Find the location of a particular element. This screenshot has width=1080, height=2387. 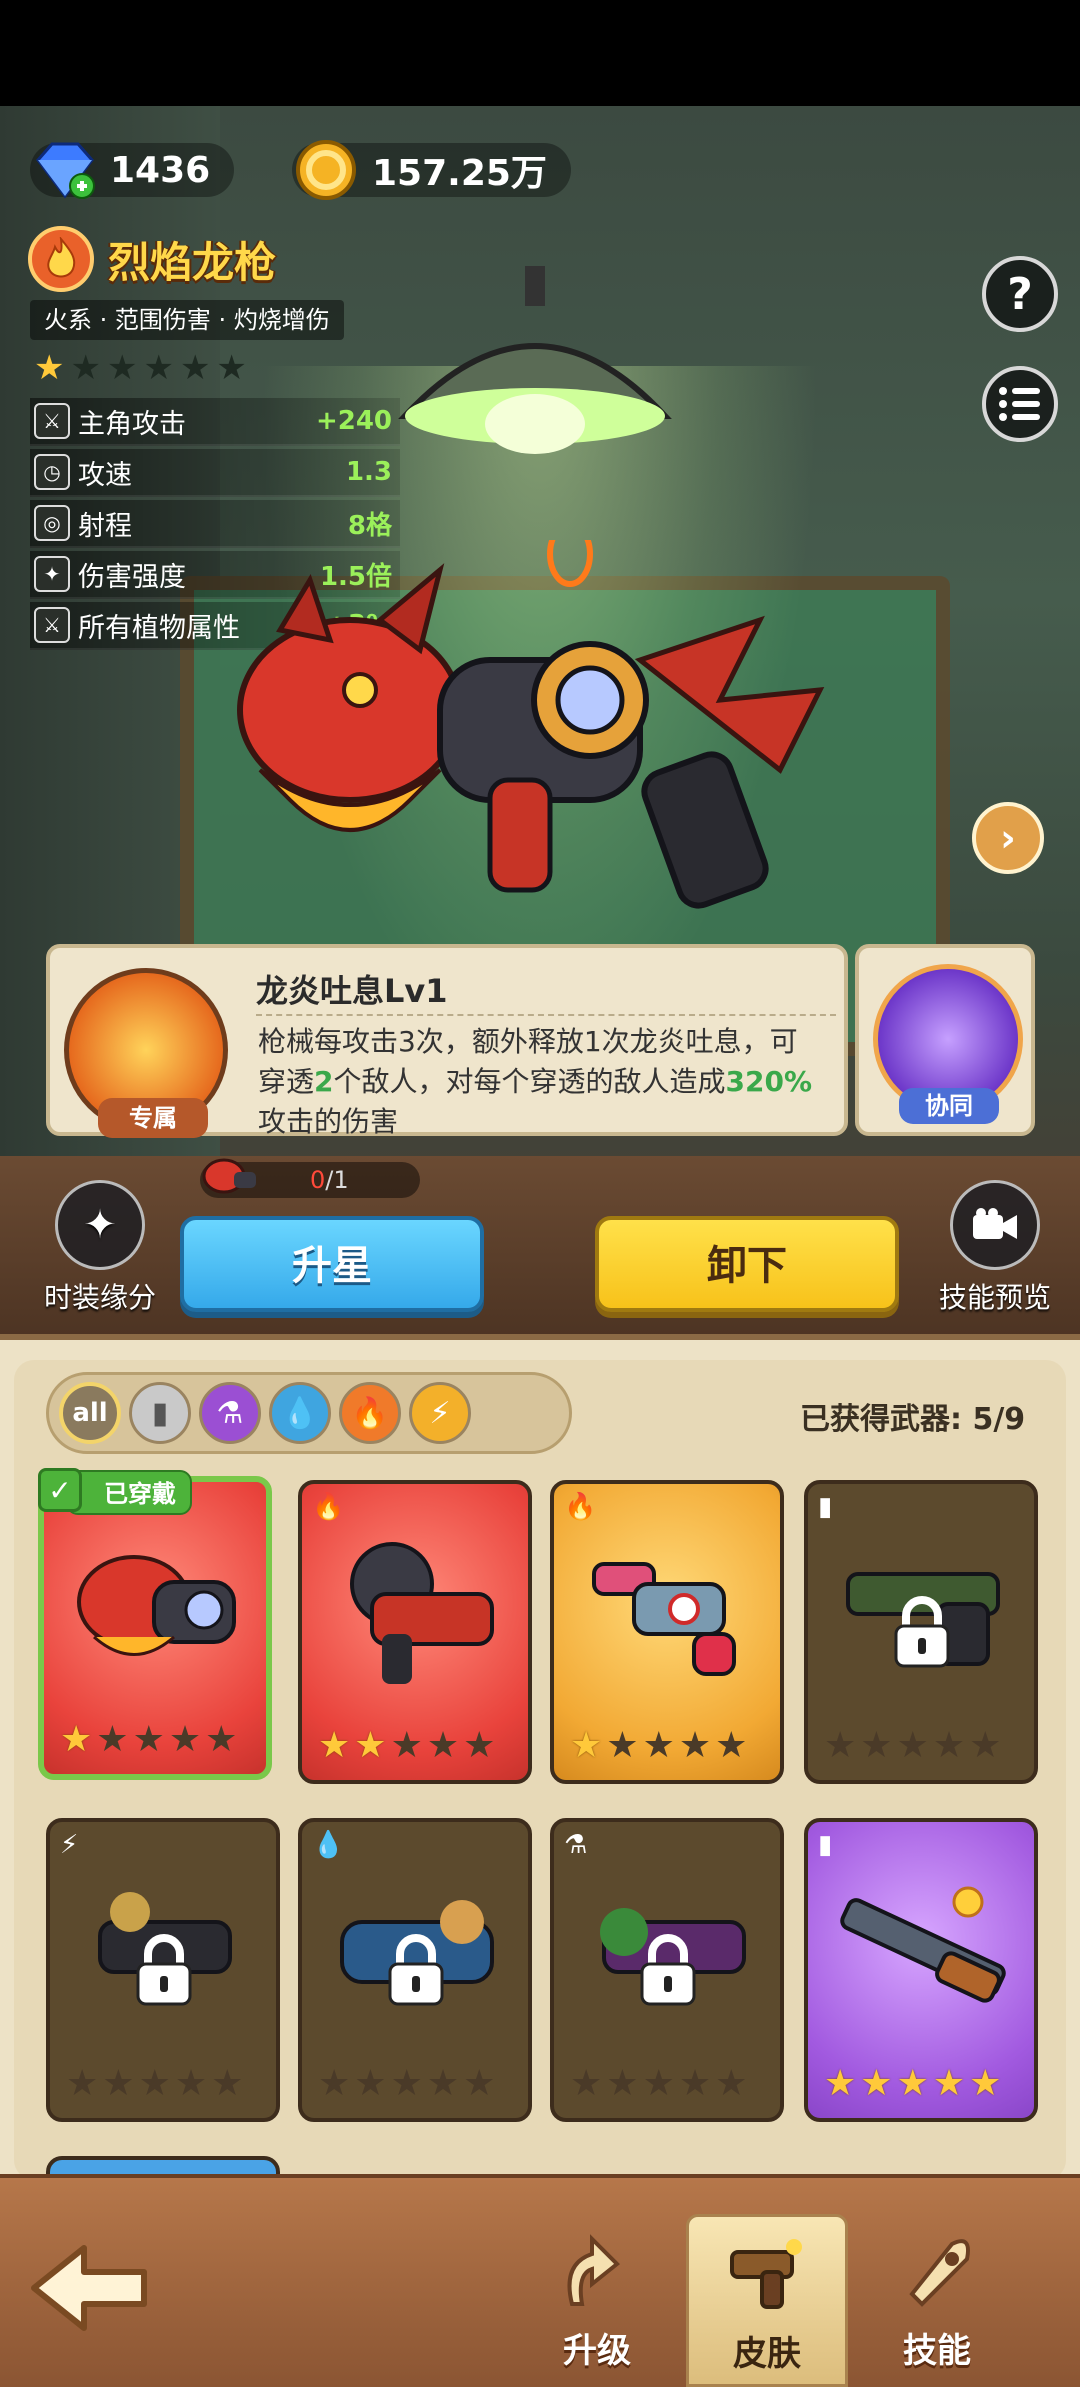

fashion-bond-label: 时装缘分 is located at coordinates (99, 1297).